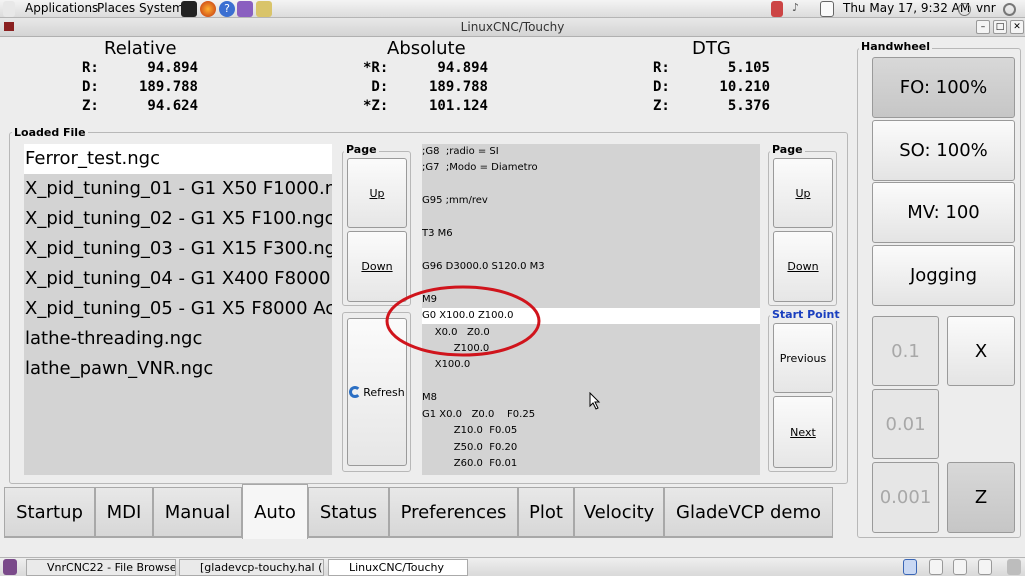  Describe the element at coordinates (1009, 9) in the screenshot. I see `power-icon` at that location.